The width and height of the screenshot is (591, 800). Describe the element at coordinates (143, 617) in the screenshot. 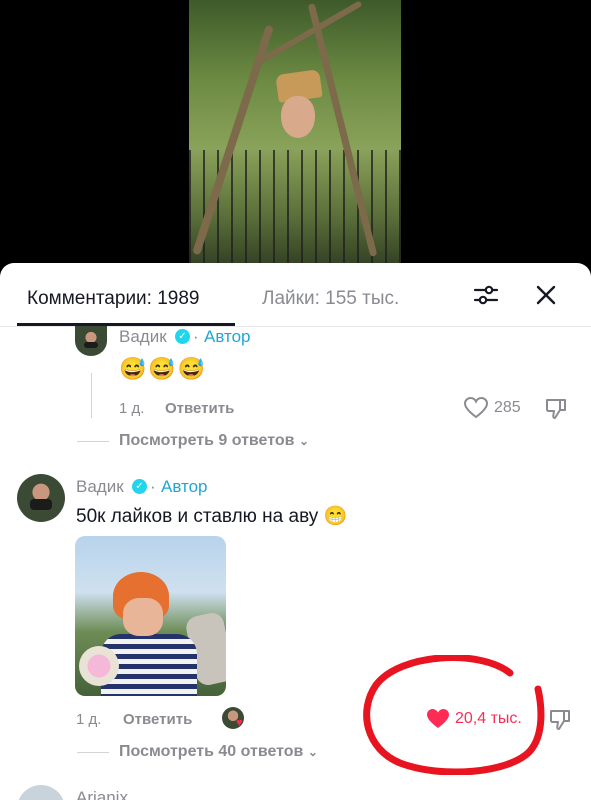

I see `photo-face` at that location.